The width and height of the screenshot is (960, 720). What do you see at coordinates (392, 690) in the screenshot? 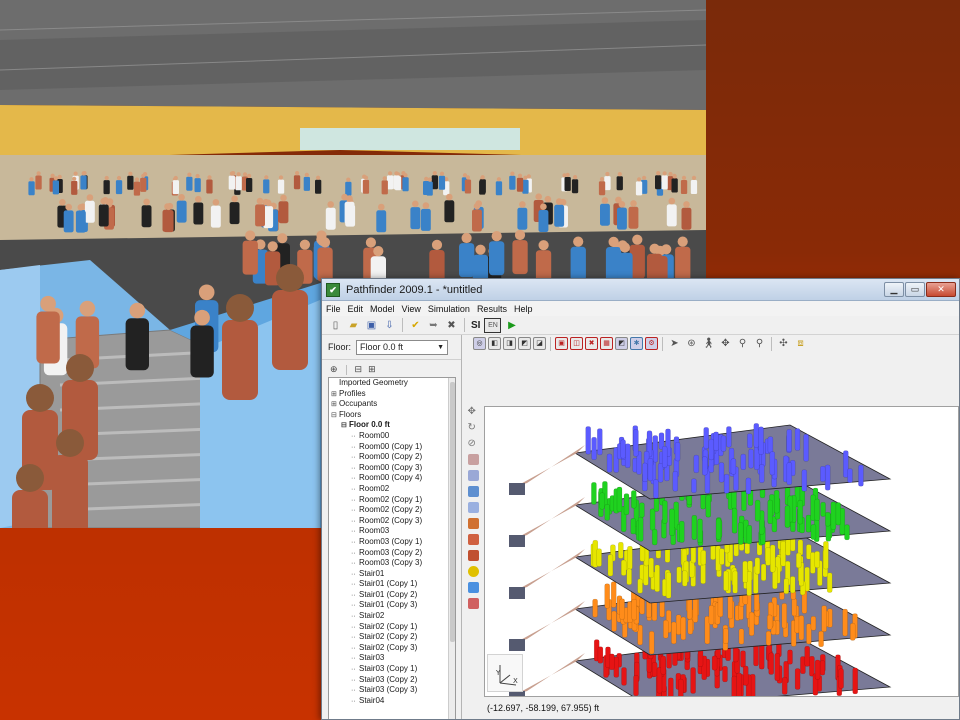
I see `tree-item: ·· Stair03 (Copy 3)` at bounding box center [392, 690].